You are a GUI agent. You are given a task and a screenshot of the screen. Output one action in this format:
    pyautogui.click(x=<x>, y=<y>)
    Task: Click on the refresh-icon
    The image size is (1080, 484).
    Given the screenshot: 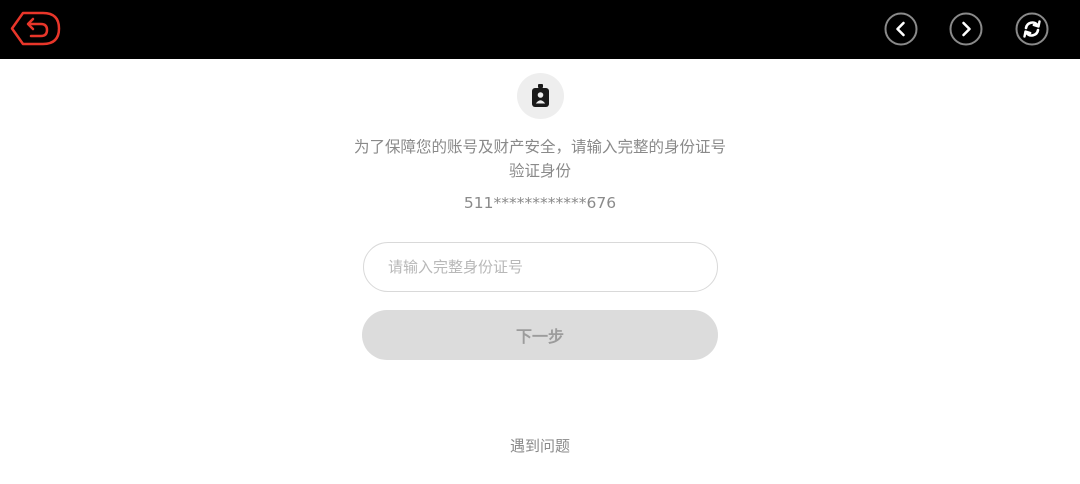 What is the action you would take?
    pyautogui.click(x=1032, y=29)
    